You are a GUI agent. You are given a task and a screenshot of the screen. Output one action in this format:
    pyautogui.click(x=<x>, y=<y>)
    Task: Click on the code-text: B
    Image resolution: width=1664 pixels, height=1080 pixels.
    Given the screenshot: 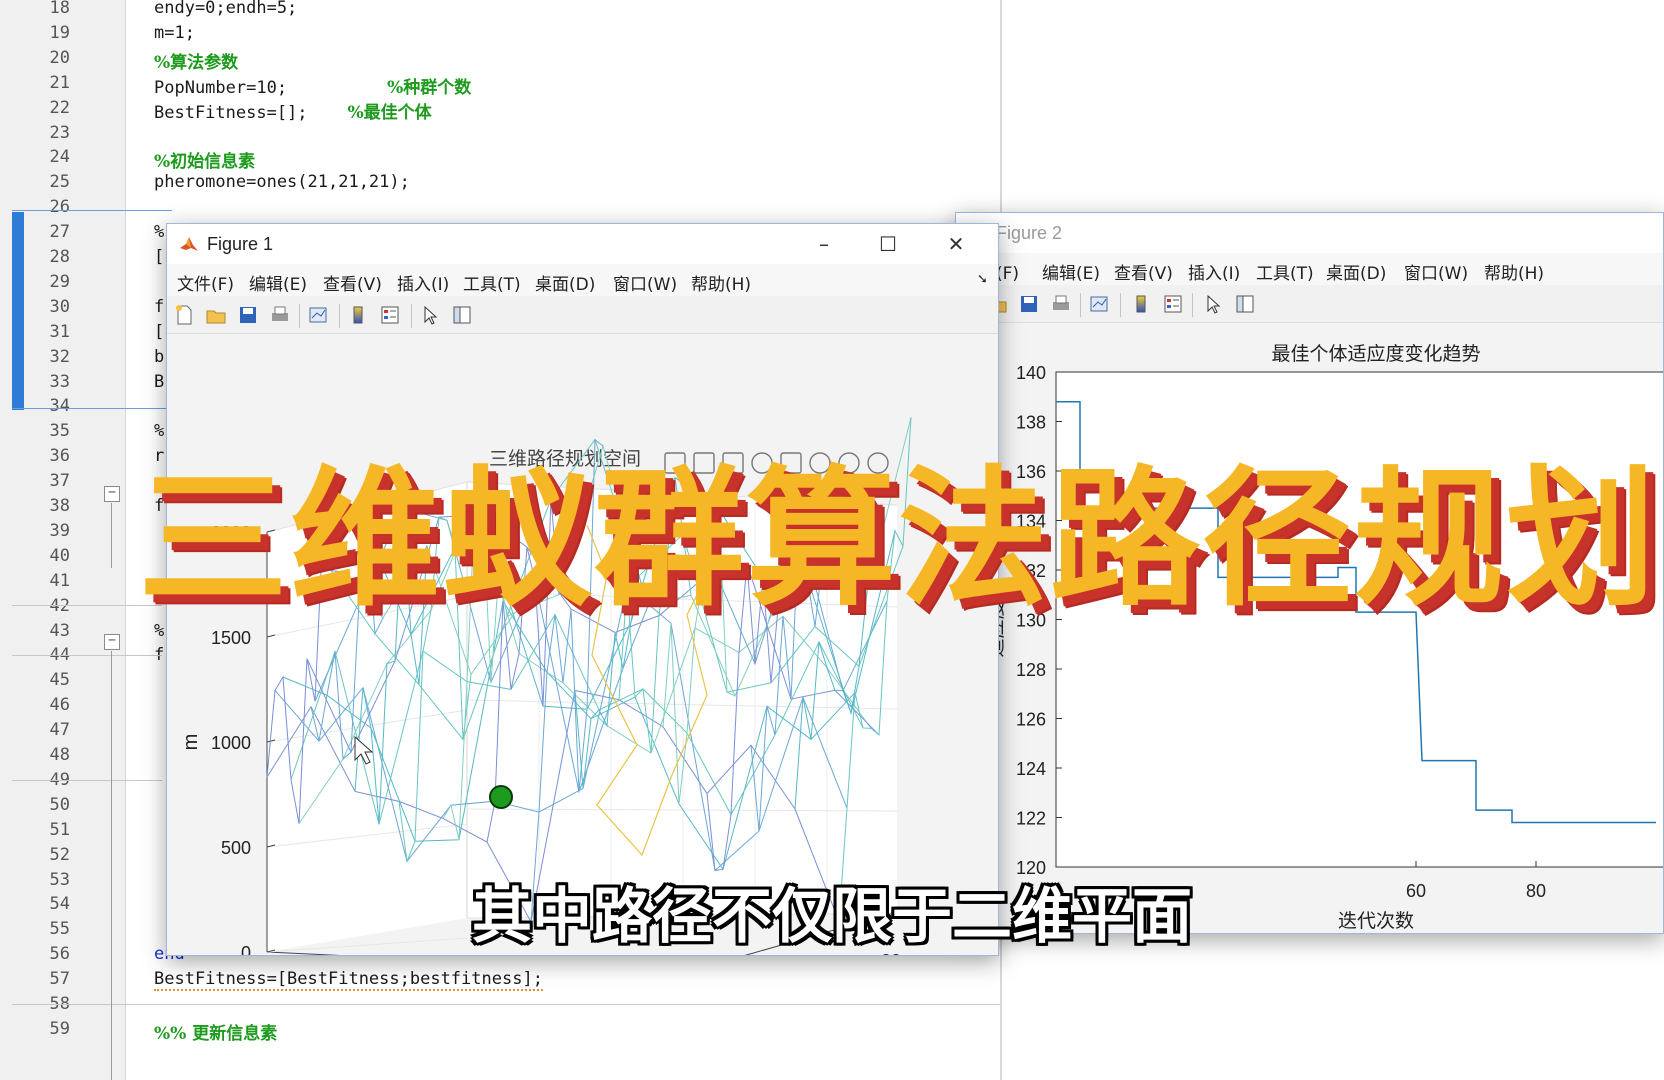 What is the action you would take?
    pyautogui.click(x=159, y=381)
    